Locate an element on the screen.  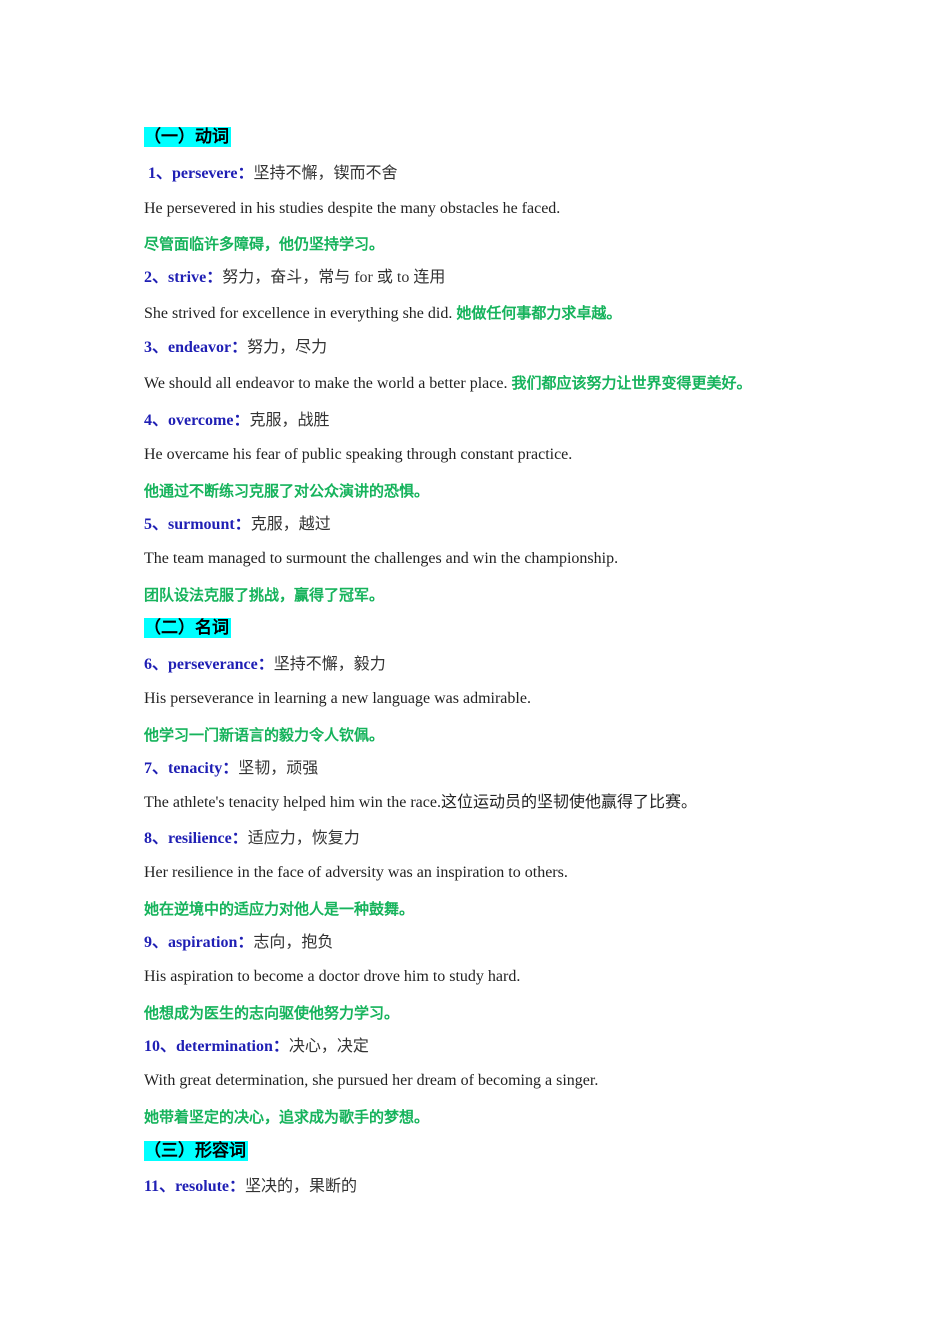
entry-term-line: 3、endeavor：努力，尽力 is located at coordinates (235, 348).